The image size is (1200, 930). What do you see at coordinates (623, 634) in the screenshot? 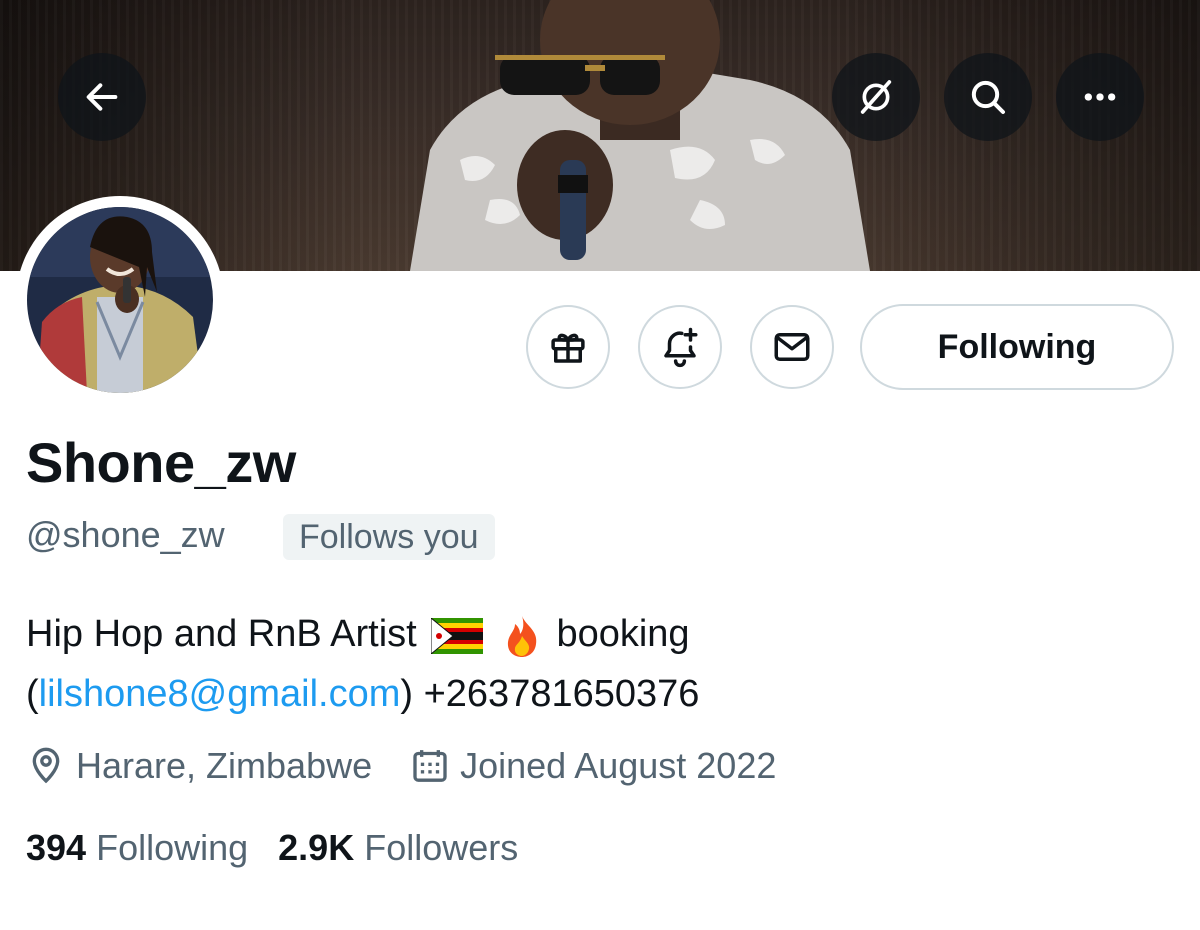
I see `bio-text-booking: booking` at bounding box center [623, 634].